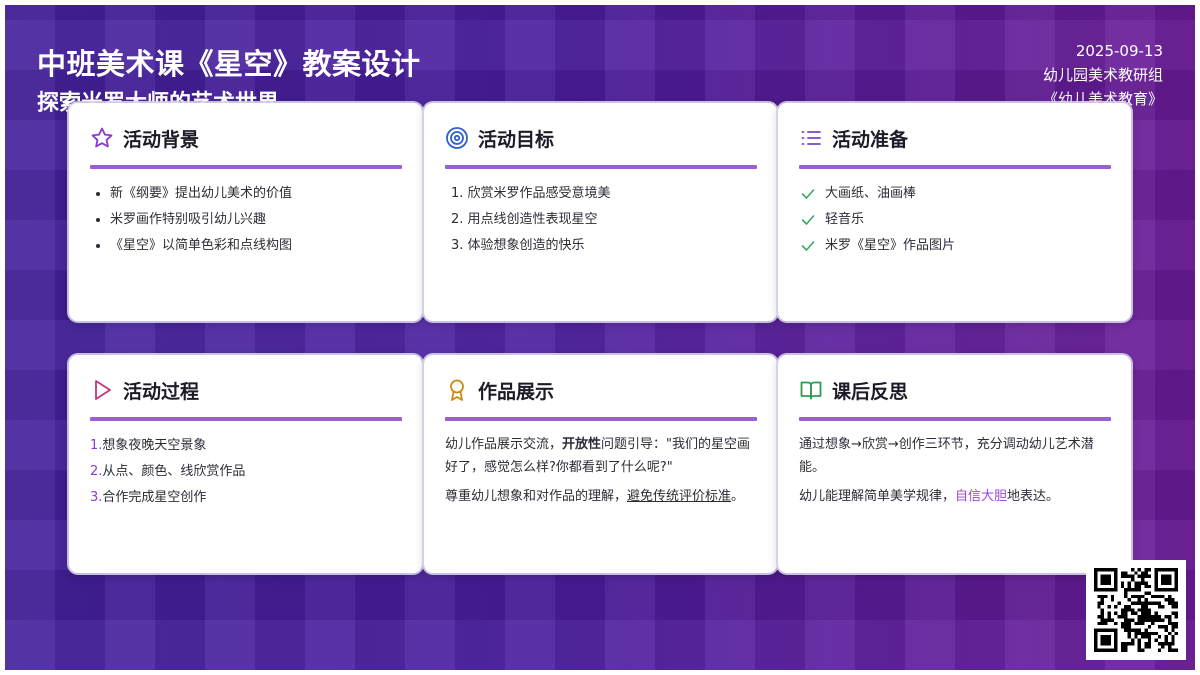  Describe the element at coordinates (679, 496) in the screenshot. I see `underlined-text: 避免传统评价标准` at that location.